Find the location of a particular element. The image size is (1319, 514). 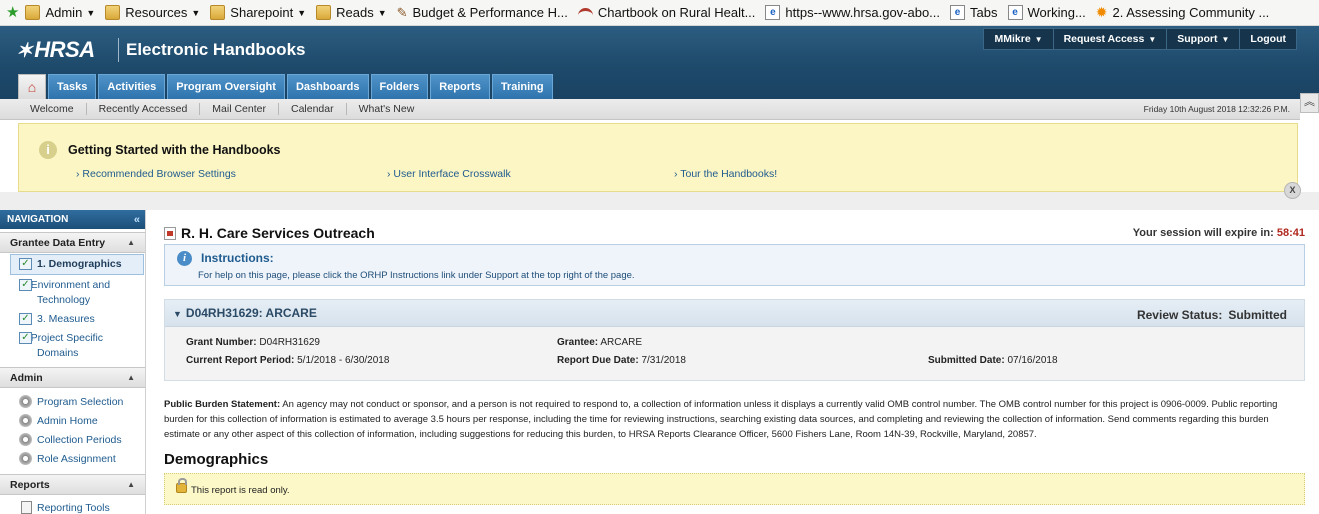

page-title: R. H. Care Services Outreach is located at coordinates (269, 233).